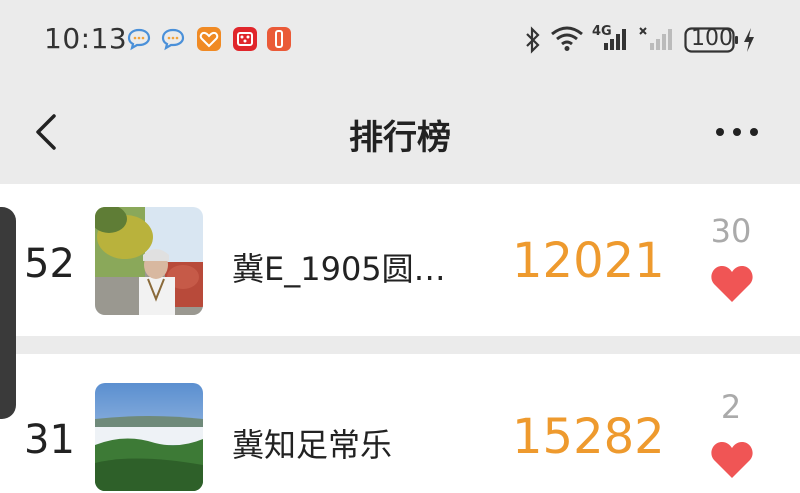  What do you see at coordinates (209, 39) in the screenshot?
I see `health-app-icon` at bounding box center [209, 39].